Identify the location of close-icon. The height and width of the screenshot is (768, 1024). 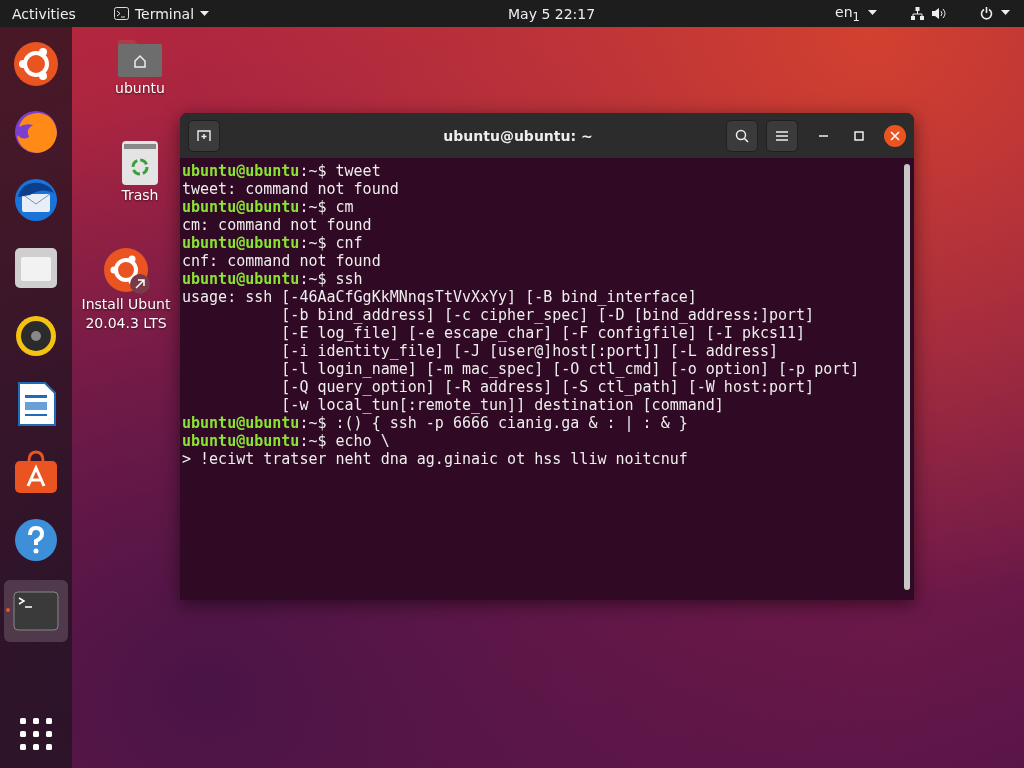
(895, 135).